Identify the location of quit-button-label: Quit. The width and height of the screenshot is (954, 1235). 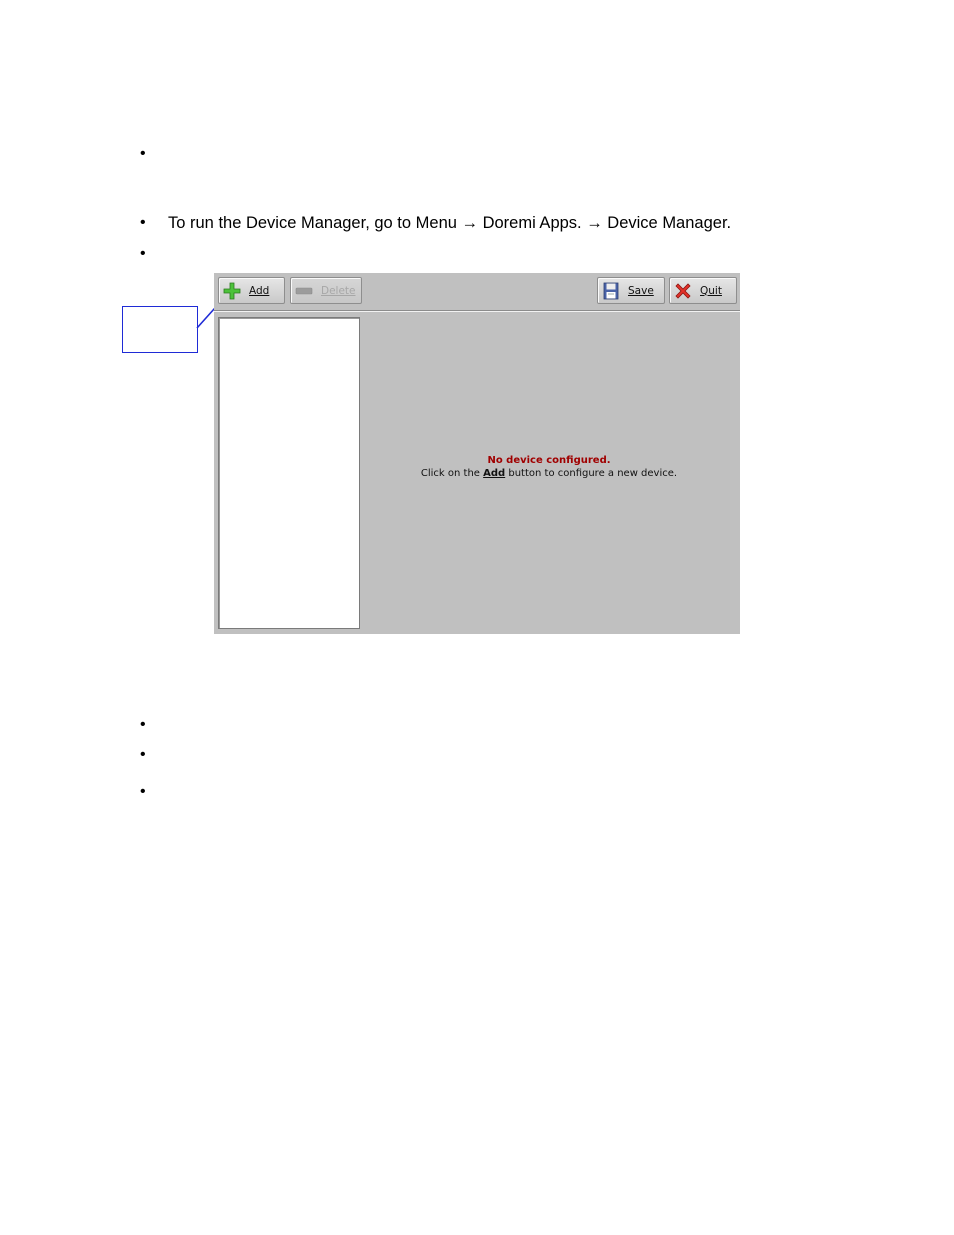
(711, 290).